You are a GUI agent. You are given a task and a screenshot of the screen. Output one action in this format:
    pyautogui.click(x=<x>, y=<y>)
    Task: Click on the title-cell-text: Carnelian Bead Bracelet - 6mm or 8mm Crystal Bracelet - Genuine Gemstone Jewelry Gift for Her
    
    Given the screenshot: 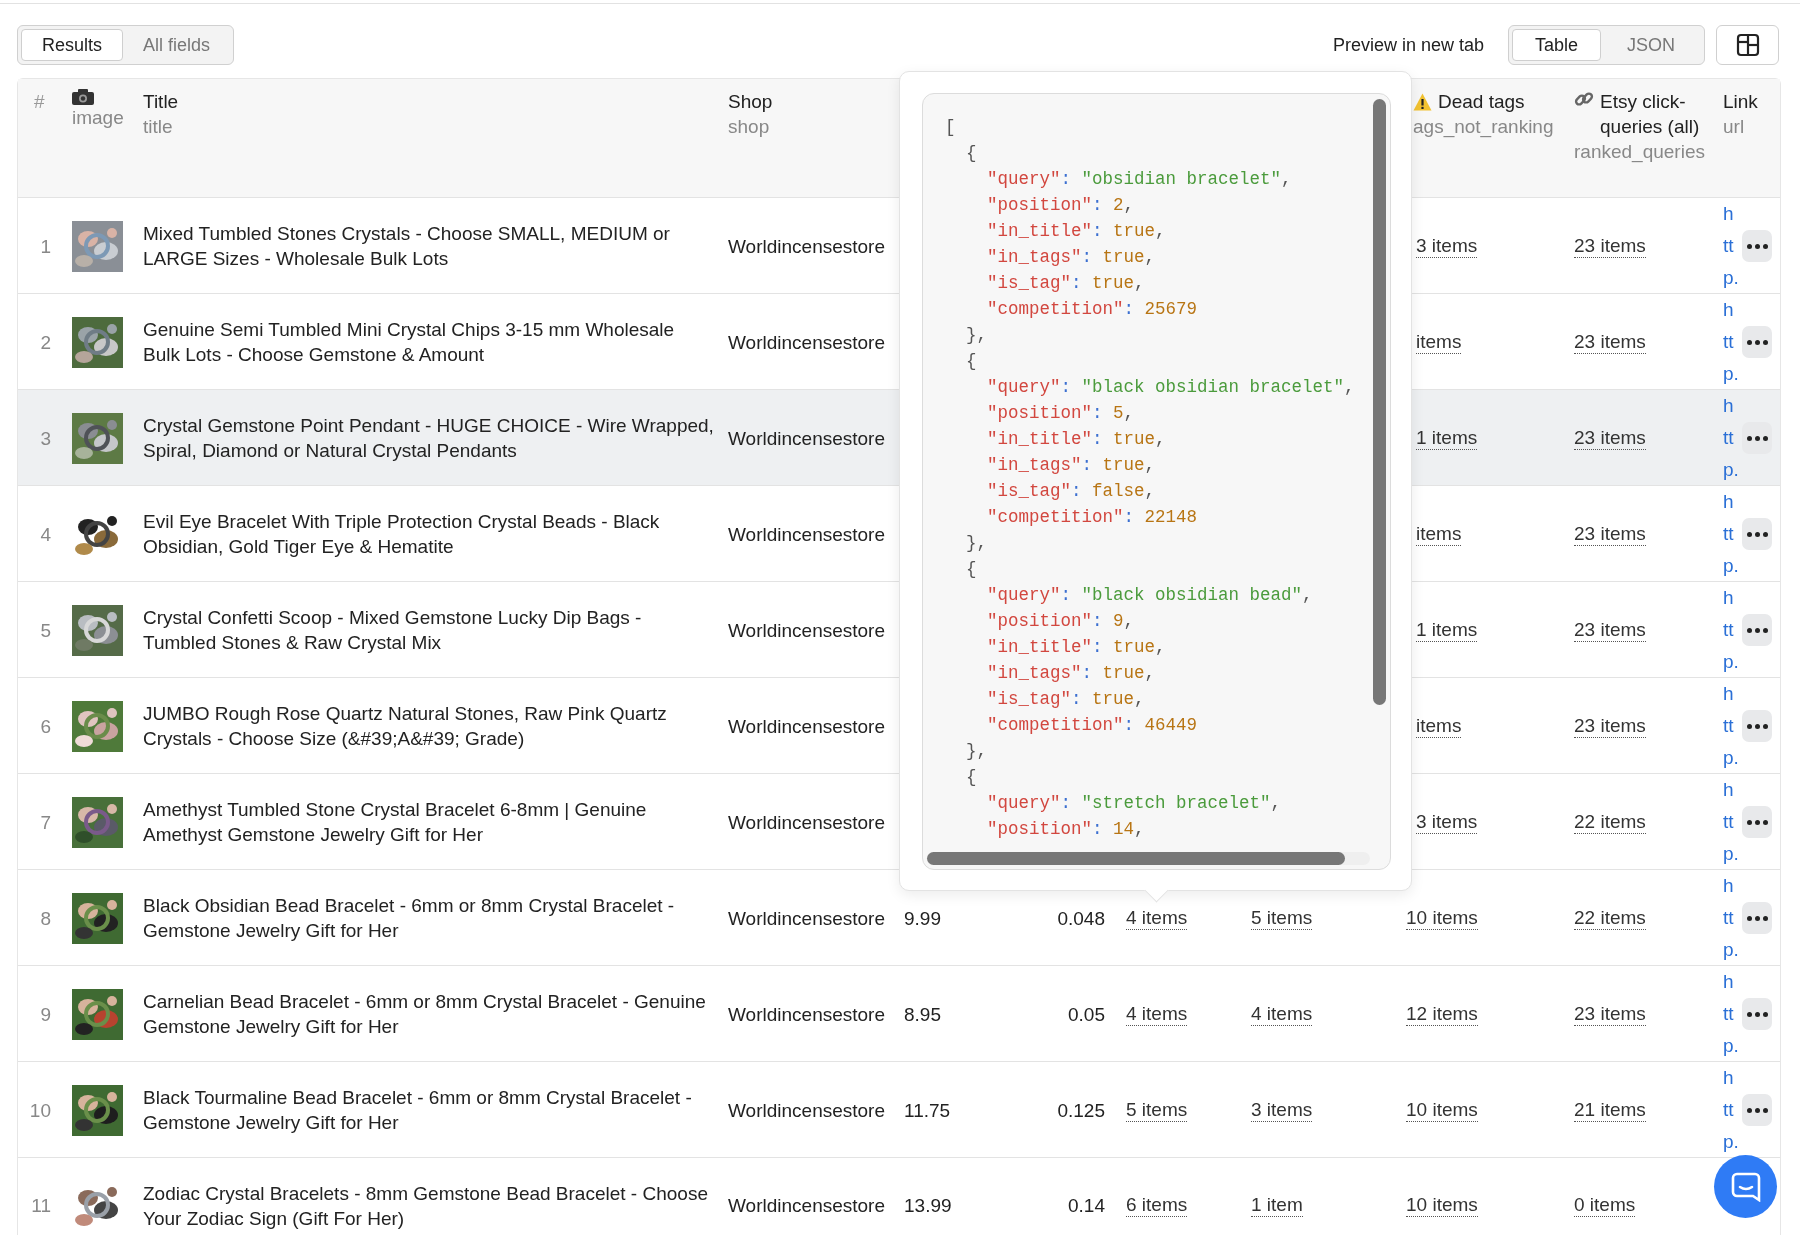 What is the action you would take?
    pyautogui.click(x=425, y=1014)
    